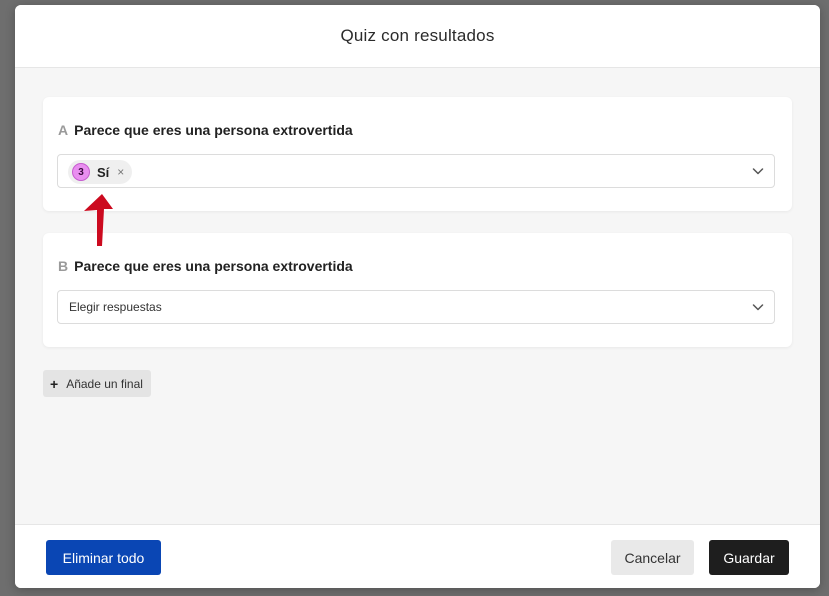 The height and width of the screenshot is (596, 829). What do you see at coordinates (213, 130) in the screenshot?
I see `result-title-a: Parece que eres una persona extrovertida` at bounding box center [213, 130].